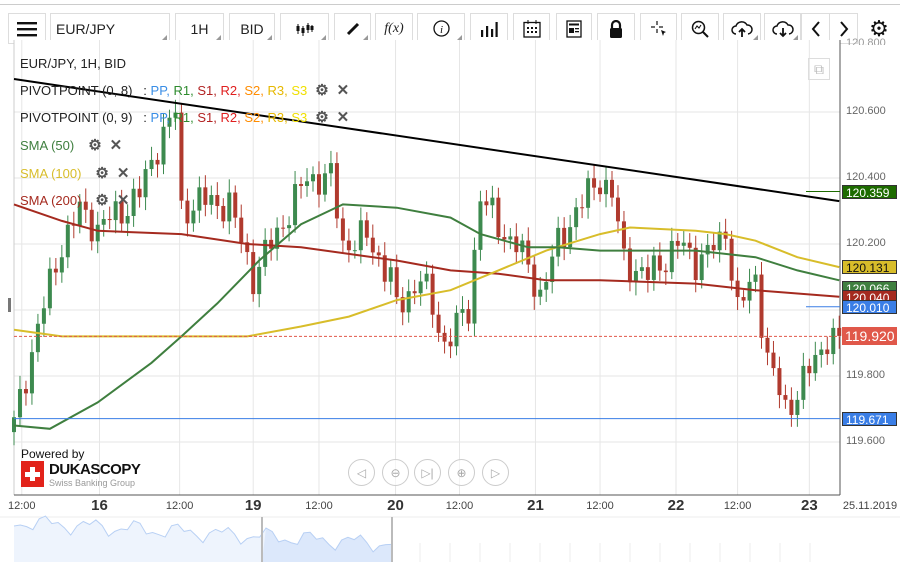  What do you see at coordinates (427, 472) in the screenshot?
I see `go-to-latest-button: ▷|` at bounding box center [427, 472].